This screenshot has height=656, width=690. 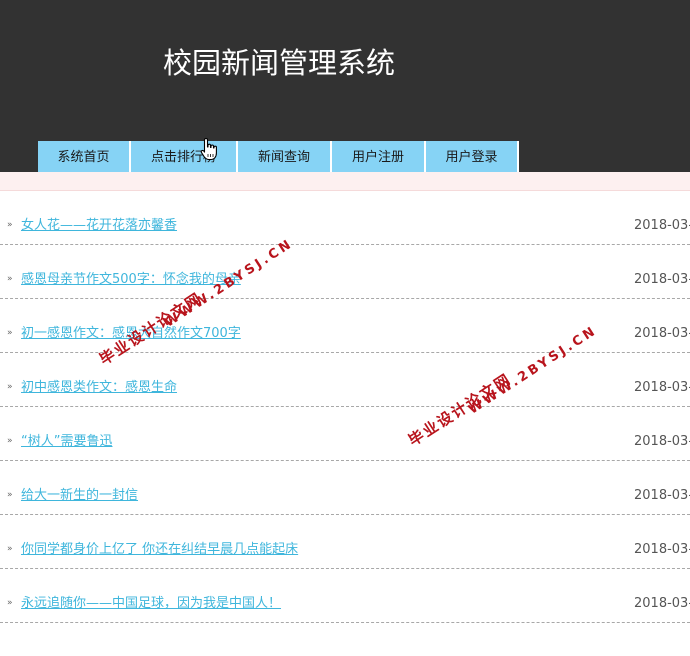 I want to click on nav-home: 系统首页, so click(x=84, y=157).